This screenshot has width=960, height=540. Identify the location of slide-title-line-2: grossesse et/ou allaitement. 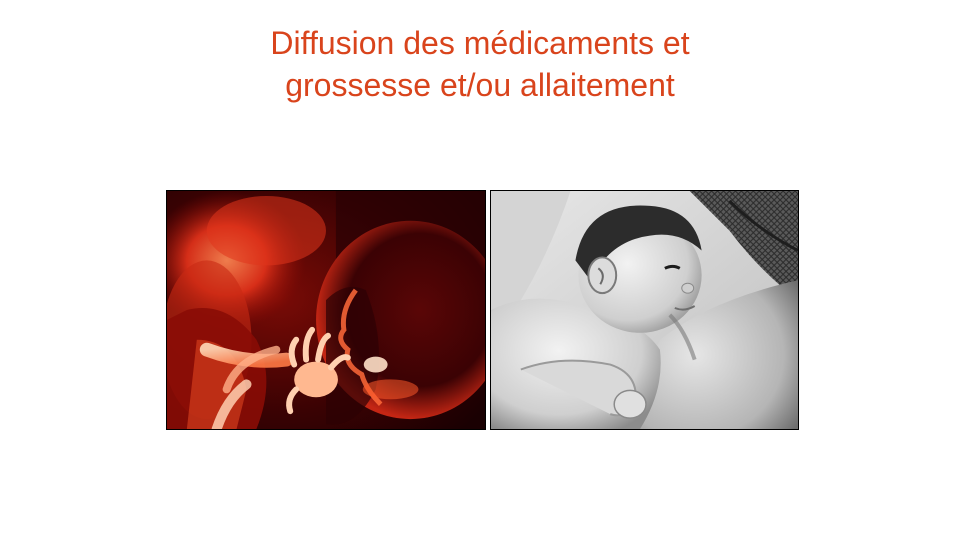
(480, 85).